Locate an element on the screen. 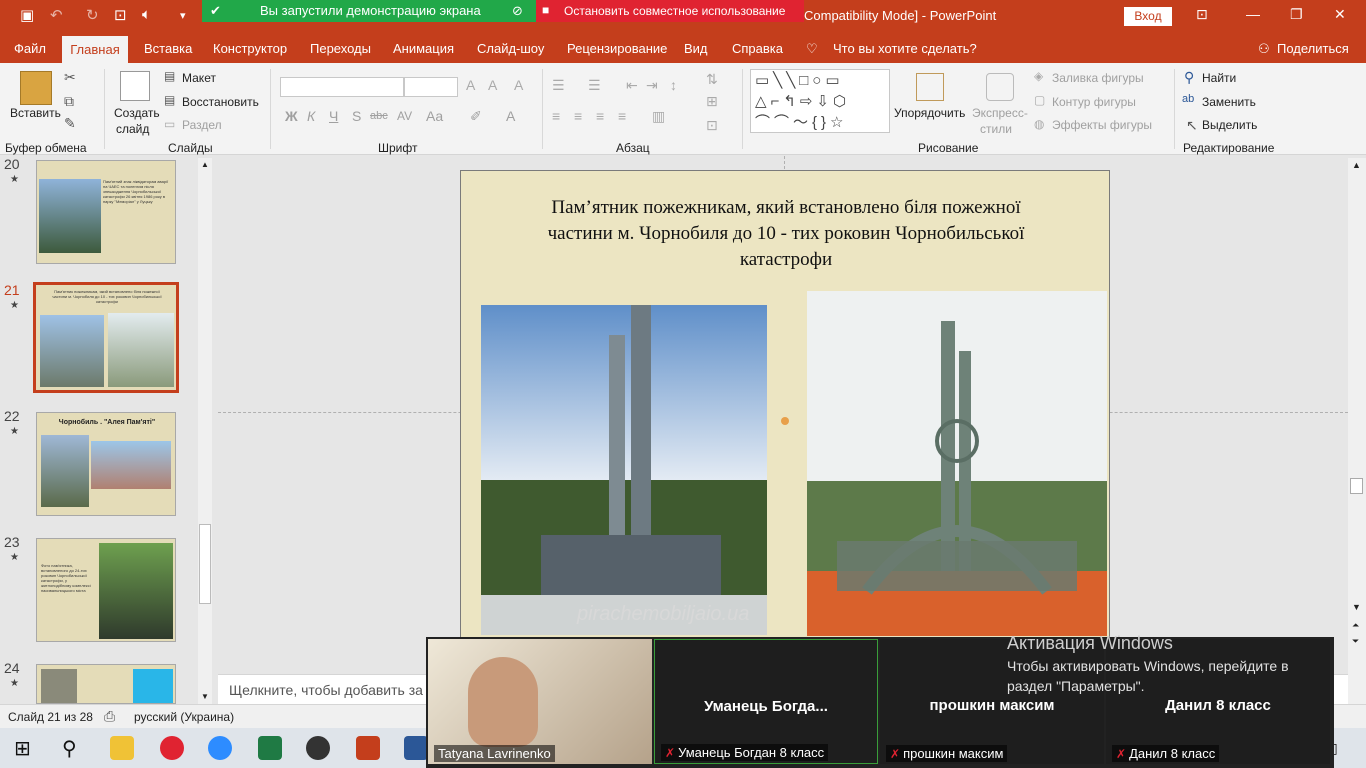  tell-me-search: Что вы хотите сделать? is located at coordinates (905, 48).